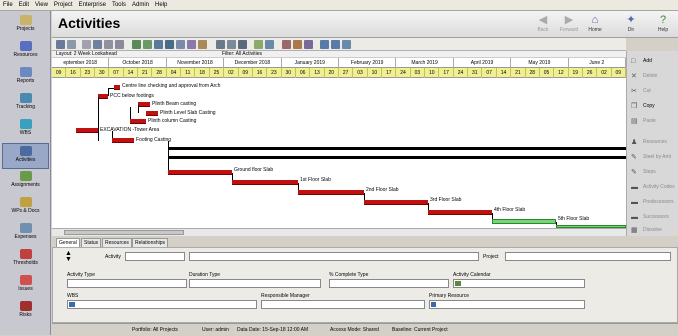 Image resolution: width=678 pixels, height=336 pixels. What do you see at coordinates (389, 283) in the screenshot?
I see `pct-complete-type-select` at bounding box center [389, 283].